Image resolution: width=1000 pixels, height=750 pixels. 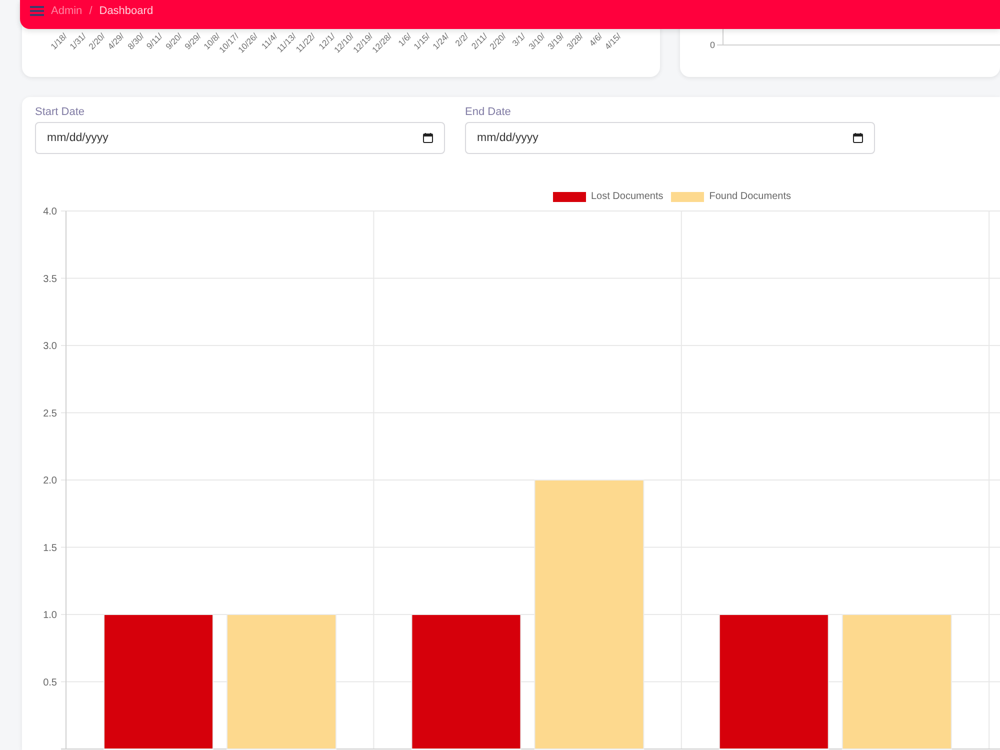 What do you see at coordinates (461, 39) in the screenshot?
I see `axis-label: 2/2/` at bounding box center [461, 39].